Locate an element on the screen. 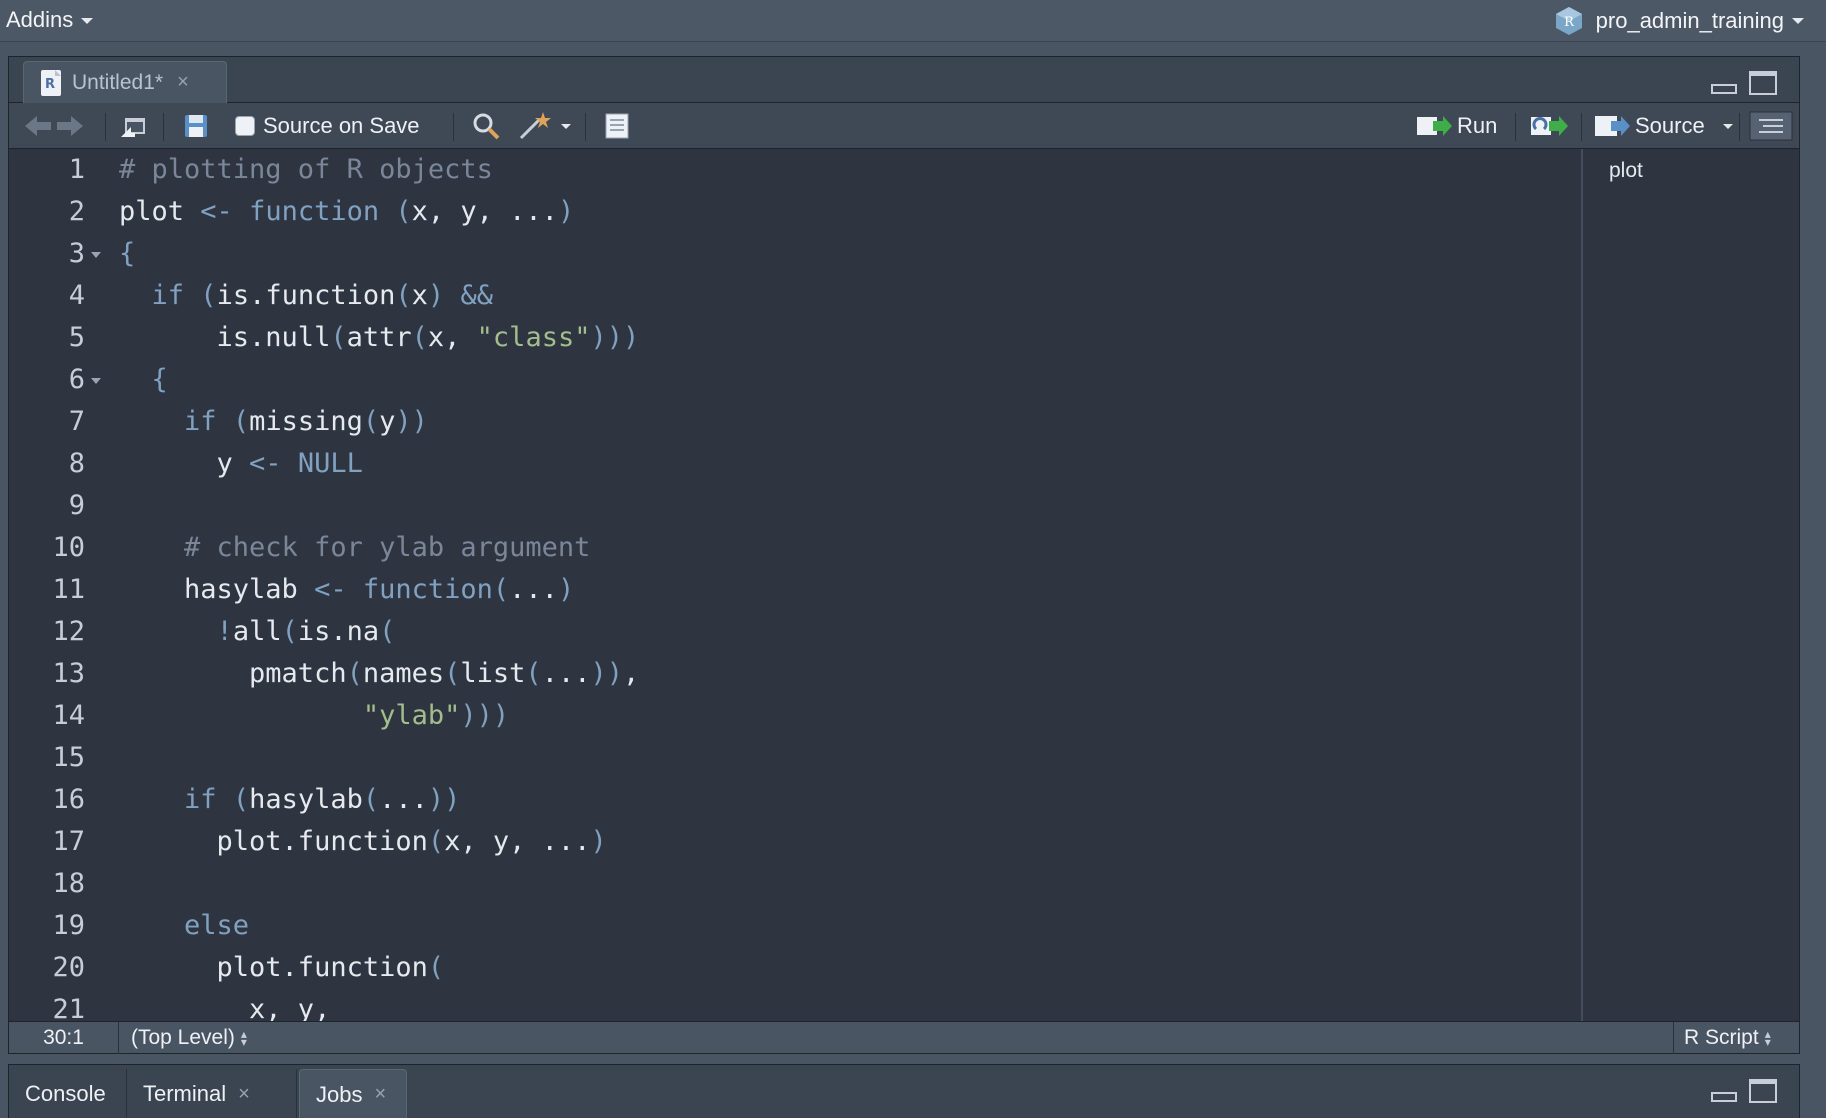 The image size is (1826, 1118). editor-statusbar: 30:1 (Top Level) ▴ ▾ R Script ▴ ▾ is located at coordinates (904, 1037).